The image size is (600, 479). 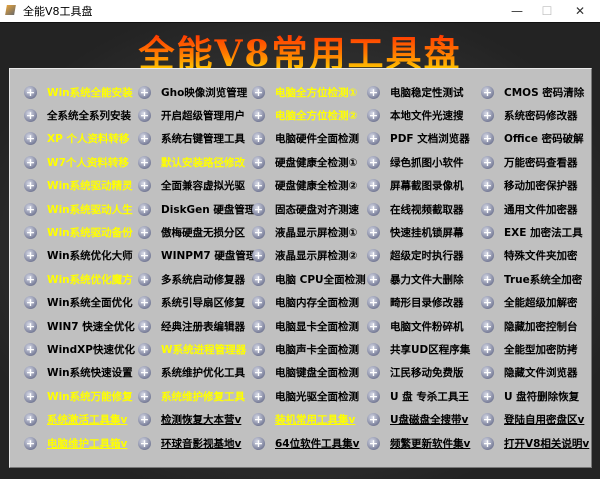 What do you see at coordinates (305, 139) in the screenshot?
I see `tool-item: + 电脑硬件全面检测` at bounding box center [305, 139].